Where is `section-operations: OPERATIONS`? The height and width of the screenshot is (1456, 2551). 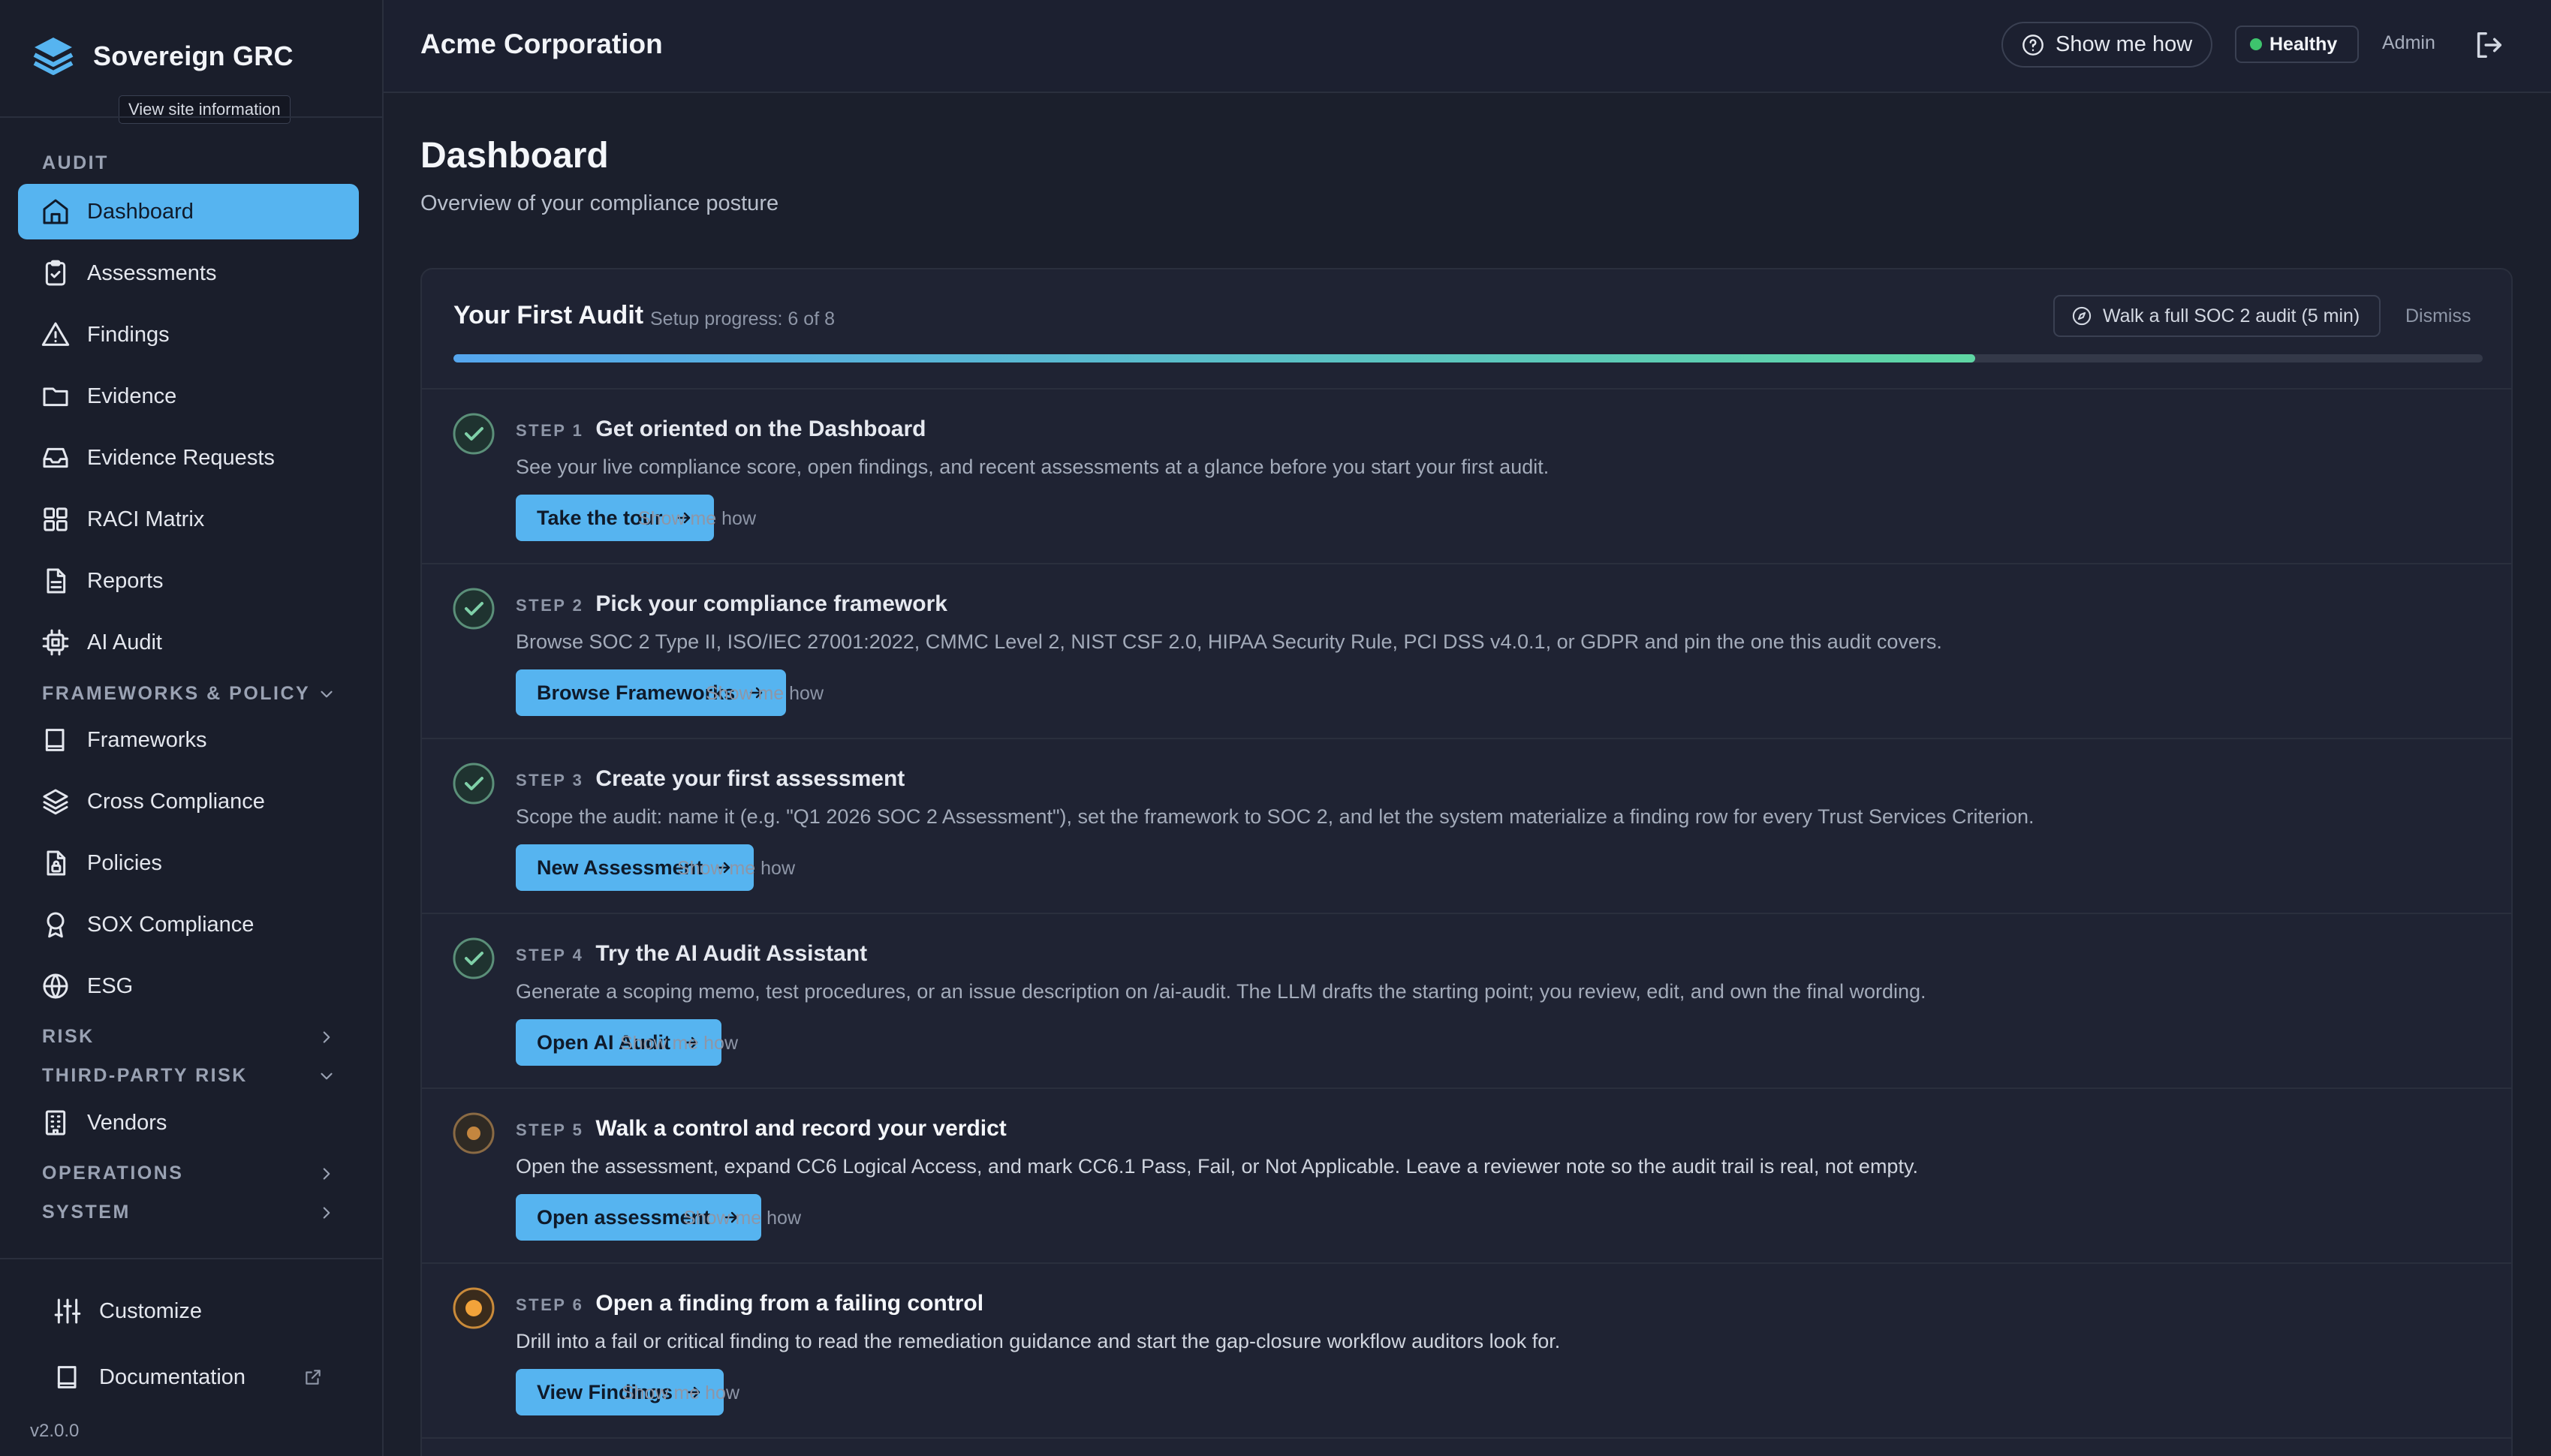
section-operations: OPERATIONS is located at coordinates (189, 1173).